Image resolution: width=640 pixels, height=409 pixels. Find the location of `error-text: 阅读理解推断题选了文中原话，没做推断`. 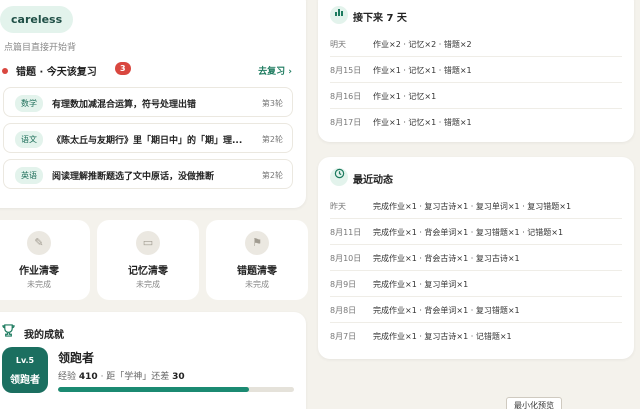

error-text: 阅读理解推断题选了文中原话，没做推断 is located at coordinates (133, 177).